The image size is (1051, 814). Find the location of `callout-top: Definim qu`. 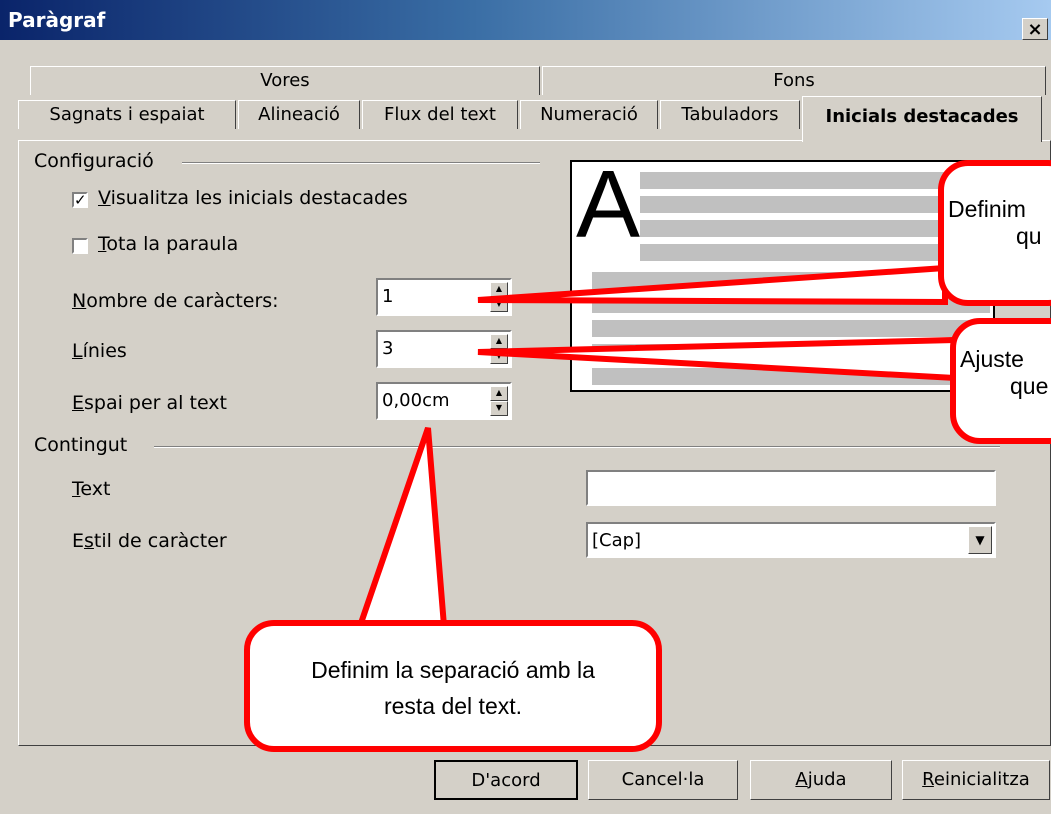

callout-top: Definim qu is located at coordinates (994, 233).